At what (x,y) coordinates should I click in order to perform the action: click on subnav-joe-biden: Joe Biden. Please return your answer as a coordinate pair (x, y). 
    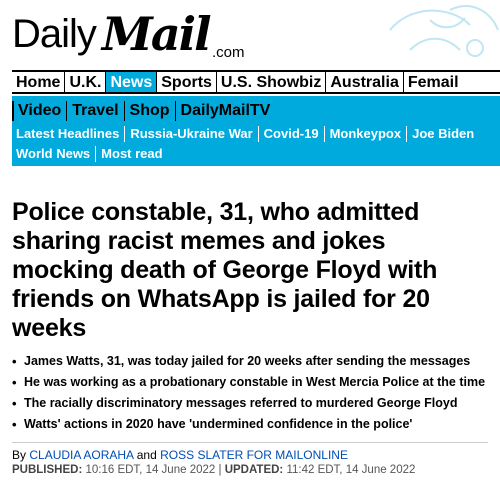
    Looking at the image, I should click on (442, 134).